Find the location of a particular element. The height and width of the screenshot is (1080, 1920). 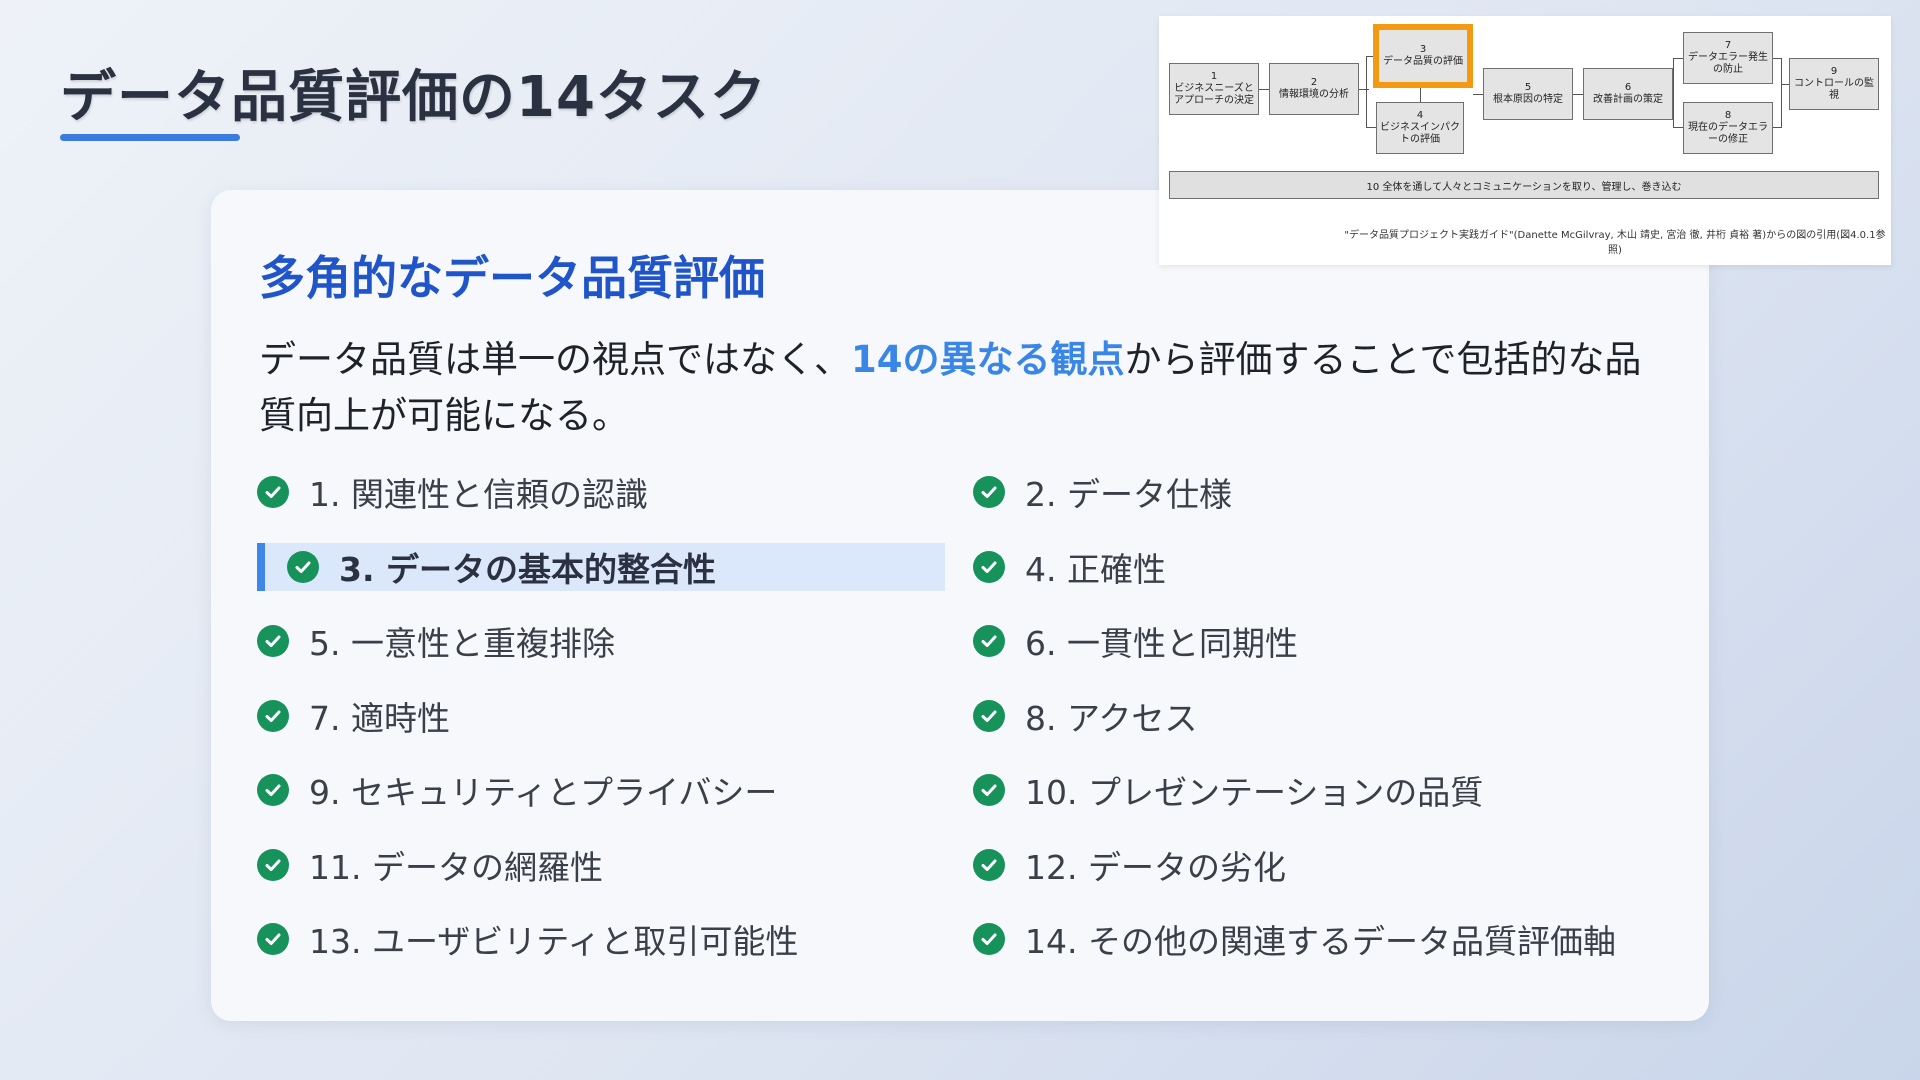

task-item: 4. 正確性 is located at coordinates (1069, 567).